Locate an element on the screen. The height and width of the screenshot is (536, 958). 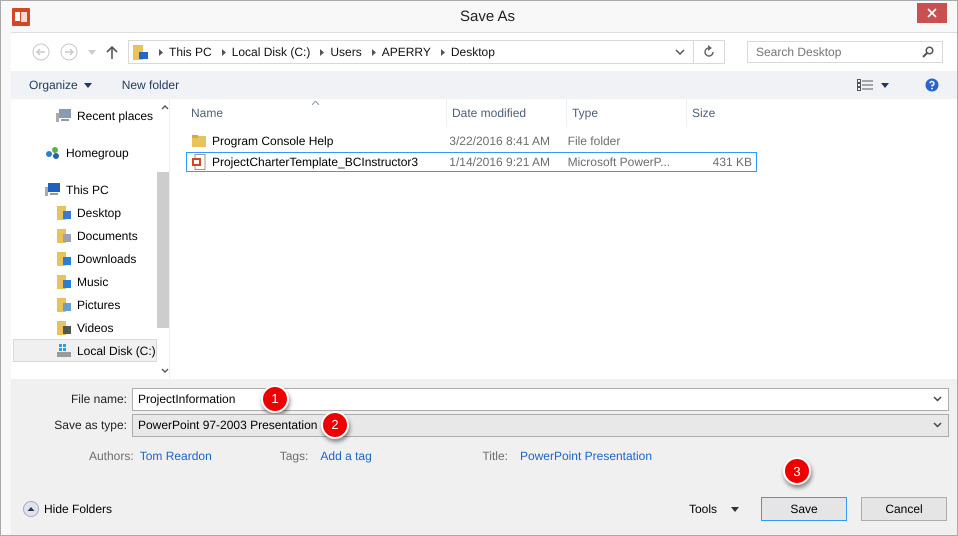
tags-label: Tags: is located at coordinates (294, 456).